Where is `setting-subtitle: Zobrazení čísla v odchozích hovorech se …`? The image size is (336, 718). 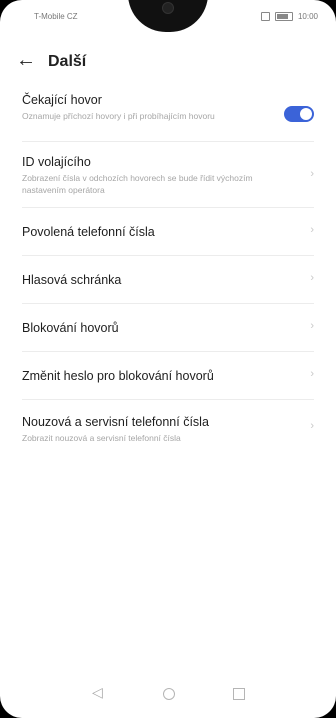
setting-subtitle: Zobrazení čísla v odchozích hovorech se … is located at coordinates (137, 184).